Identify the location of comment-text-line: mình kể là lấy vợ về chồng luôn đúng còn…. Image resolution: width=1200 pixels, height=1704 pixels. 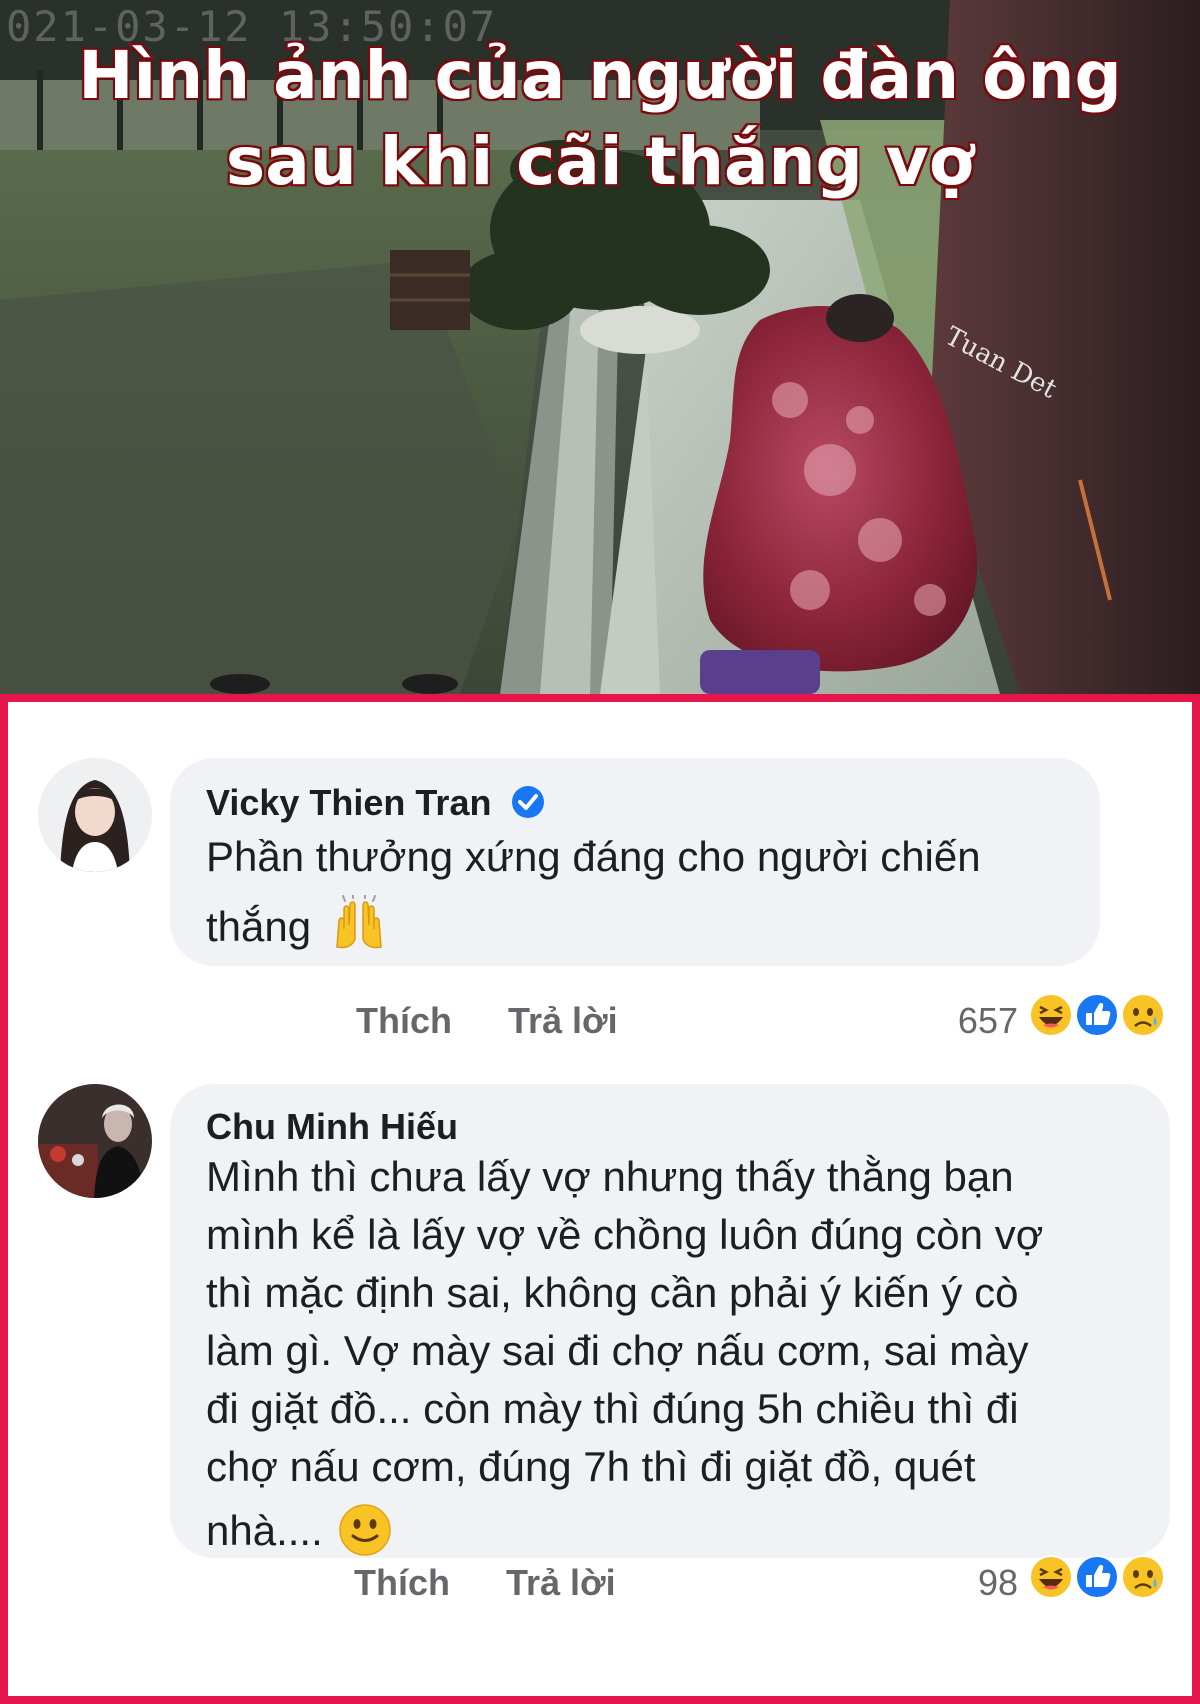
(625, 1234).